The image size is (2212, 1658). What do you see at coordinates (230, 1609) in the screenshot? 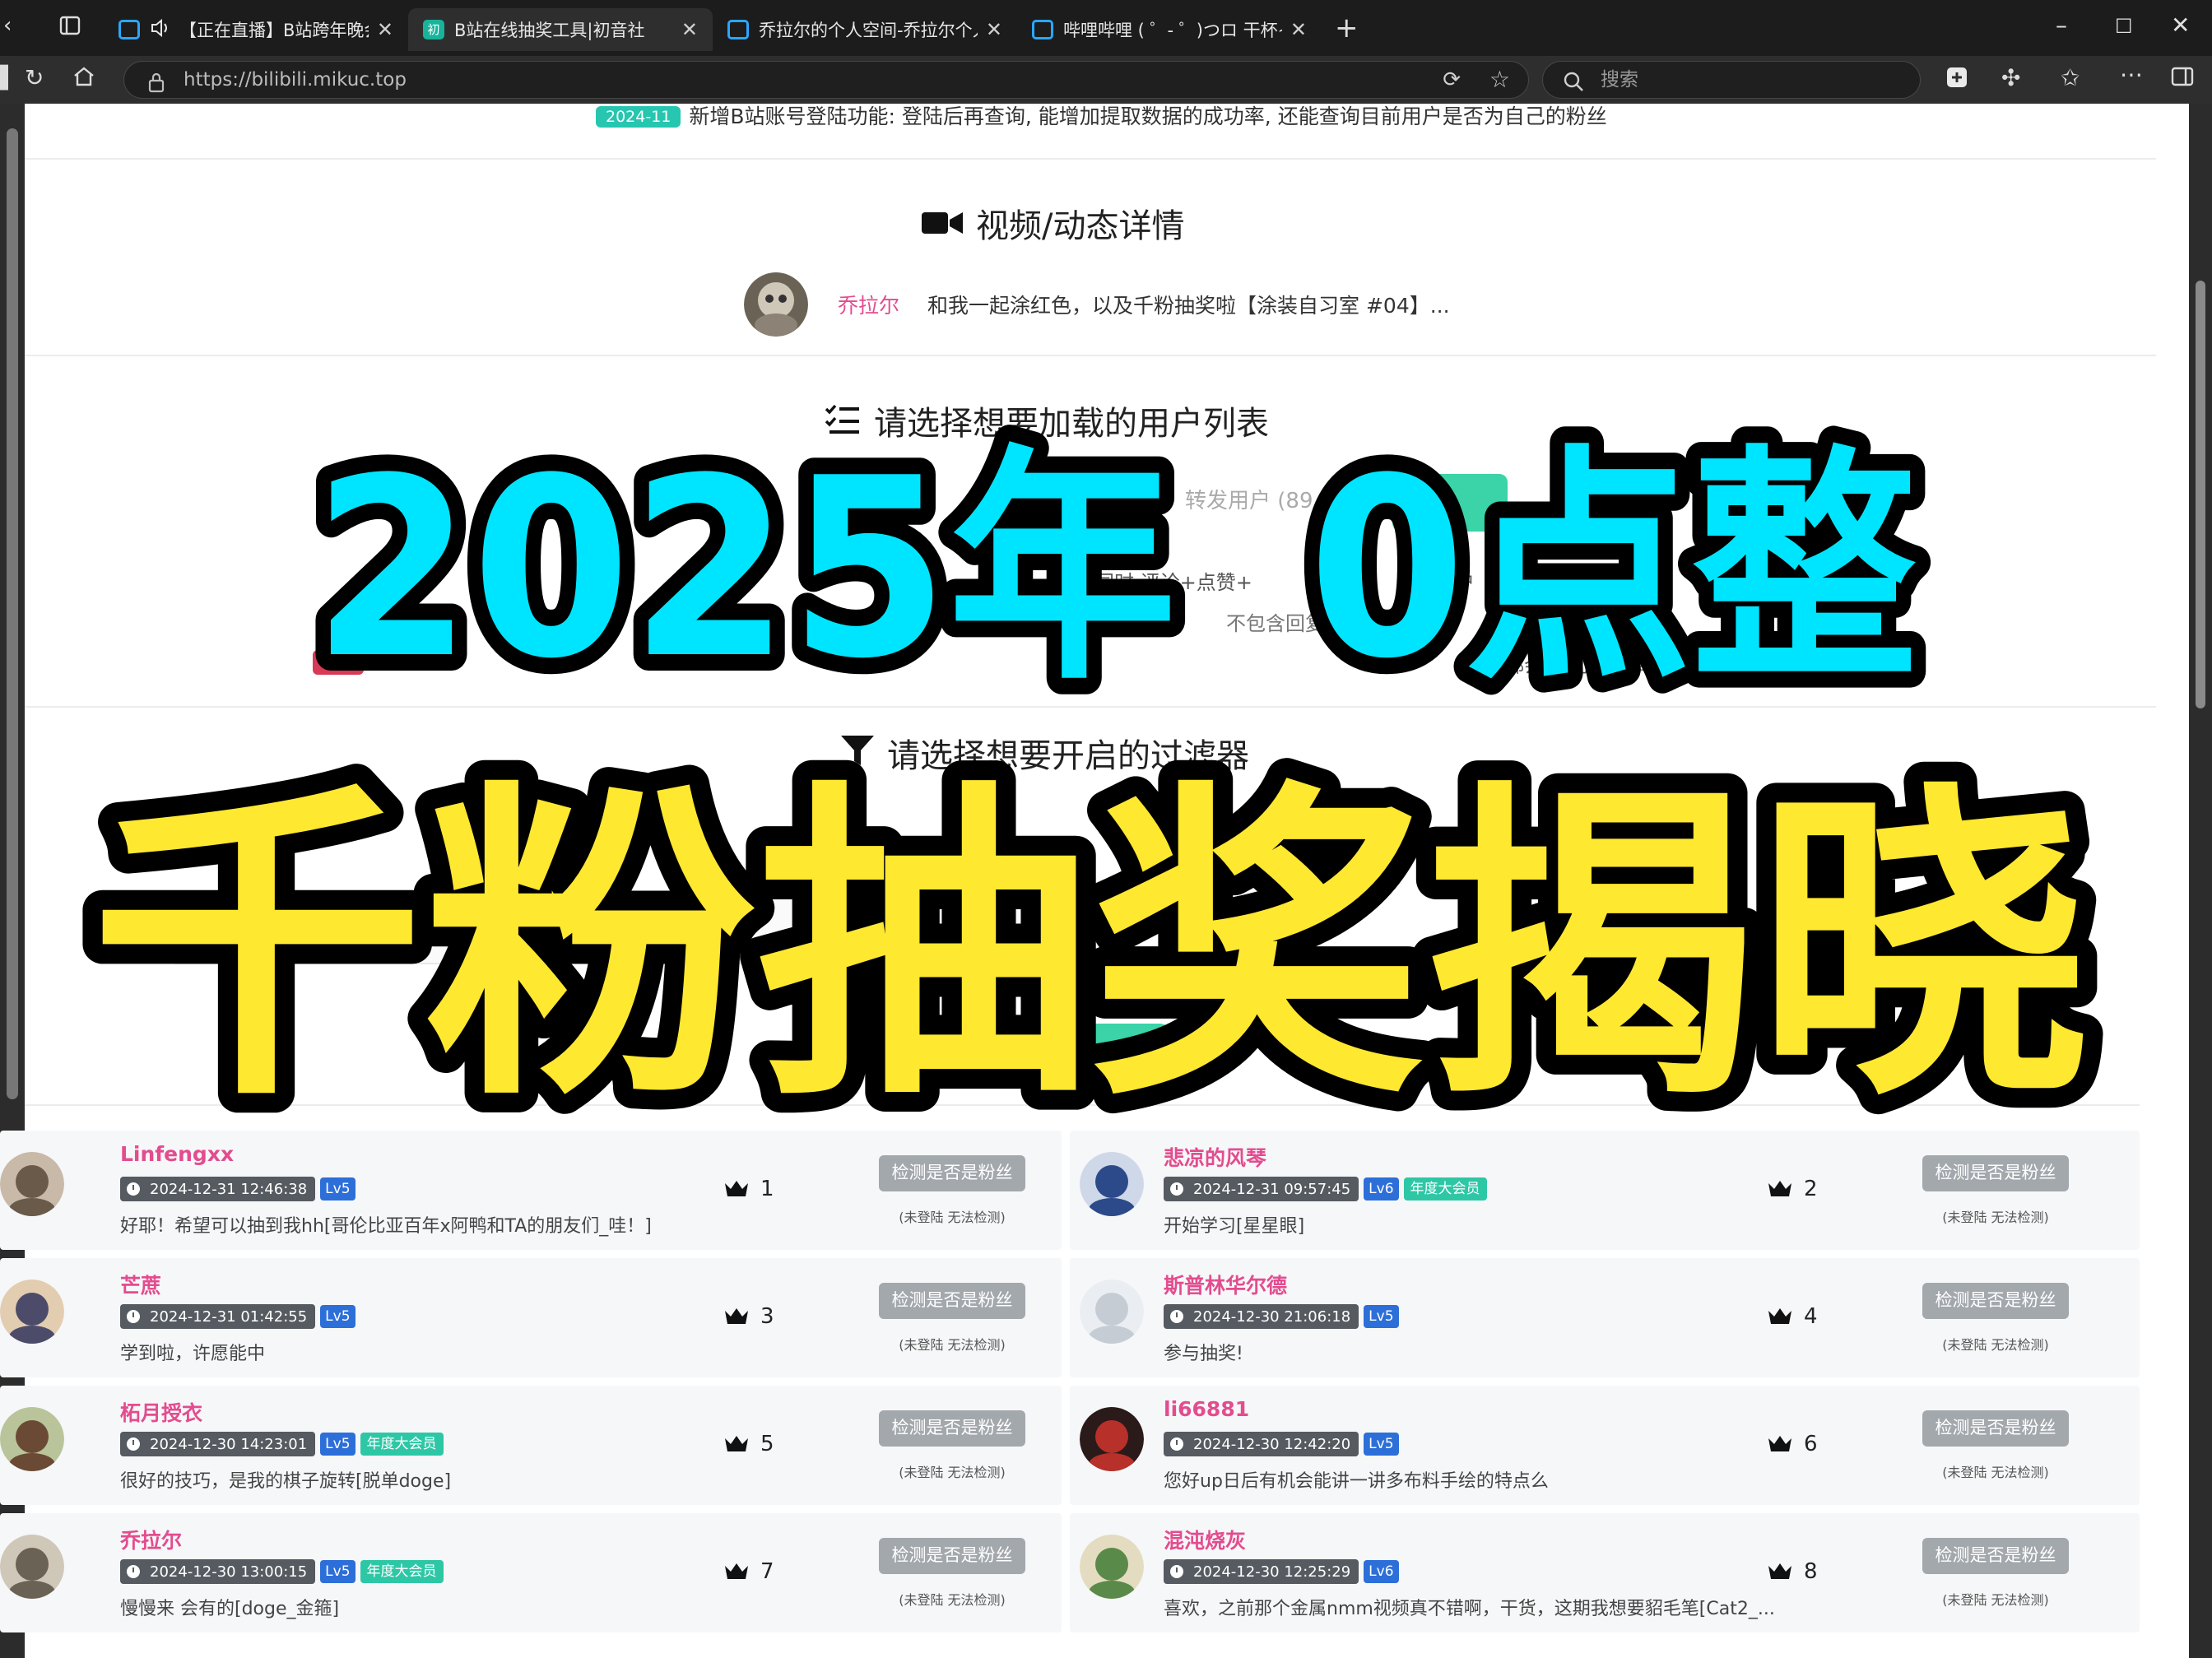
I see `winner-comment: 慢慢来 会有的[doge_金箍]` at bounding box center [230, 1609].